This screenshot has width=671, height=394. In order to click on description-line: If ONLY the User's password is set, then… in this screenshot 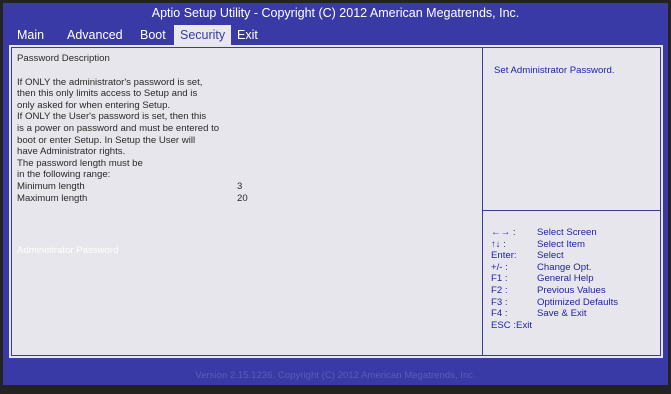, I will do `click(112, 117)`.